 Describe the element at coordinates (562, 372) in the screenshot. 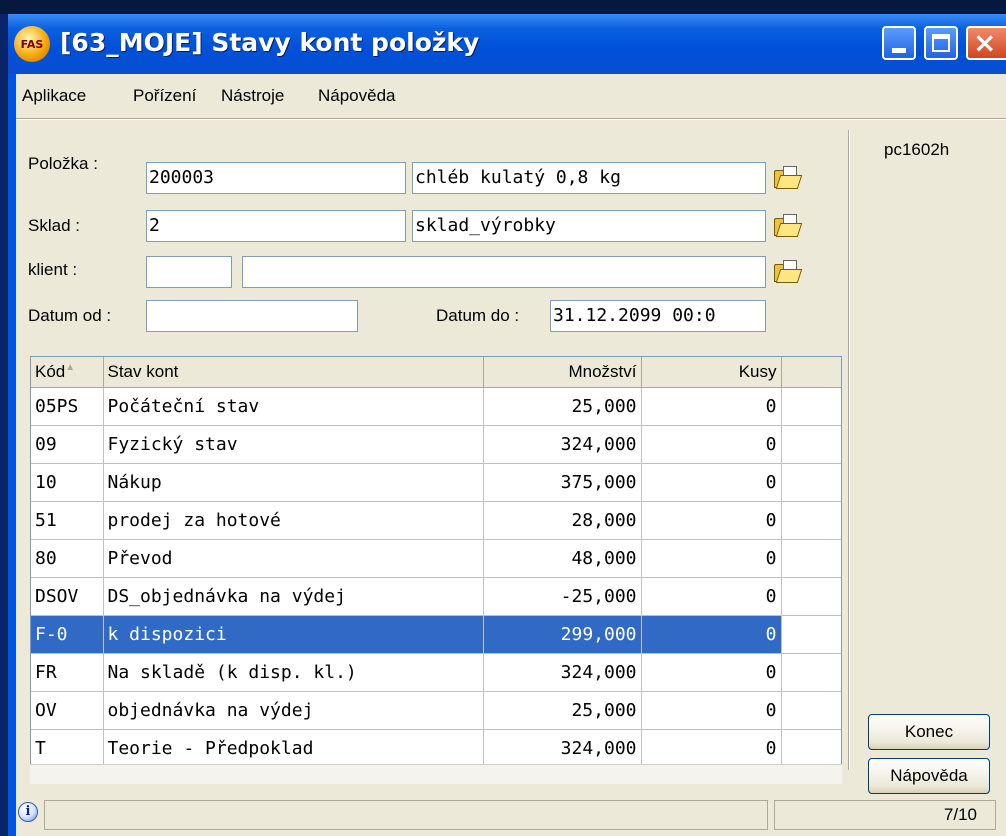

I see `column-header-mnozstvi: Množství` at that location.